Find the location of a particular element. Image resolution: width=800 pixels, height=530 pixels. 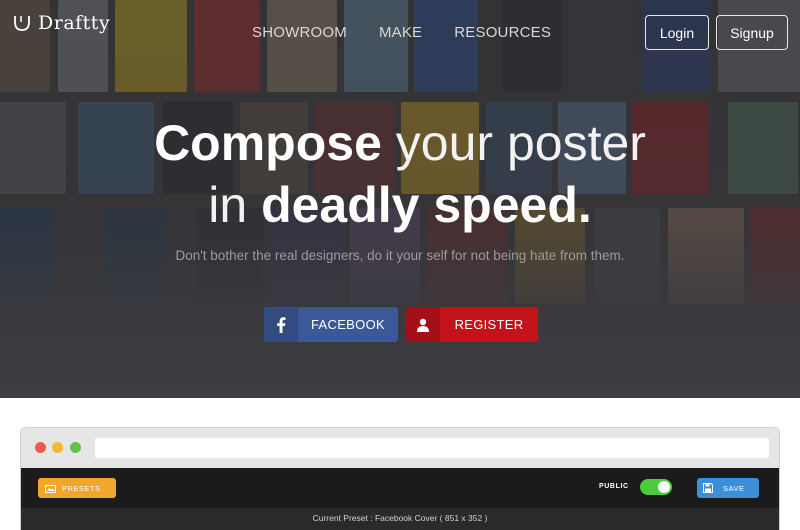

presets-button-label: PRESETS is located at coordinates (81, 488).